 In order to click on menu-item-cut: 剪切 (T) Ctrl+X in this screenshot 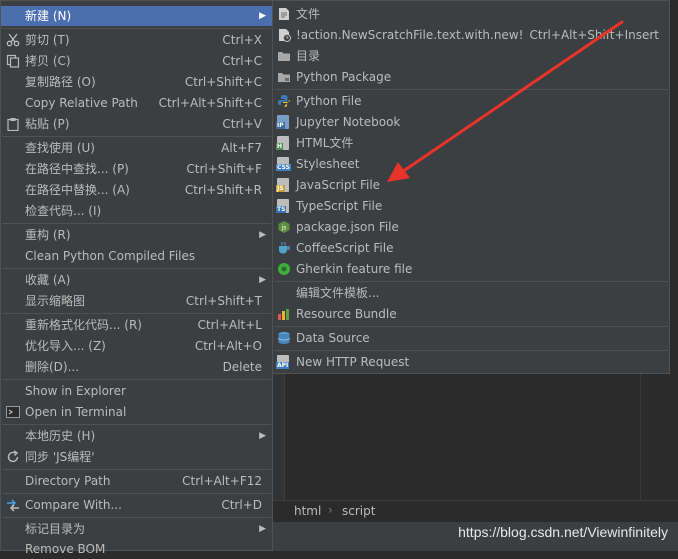, I will do `click(136, 40)`.